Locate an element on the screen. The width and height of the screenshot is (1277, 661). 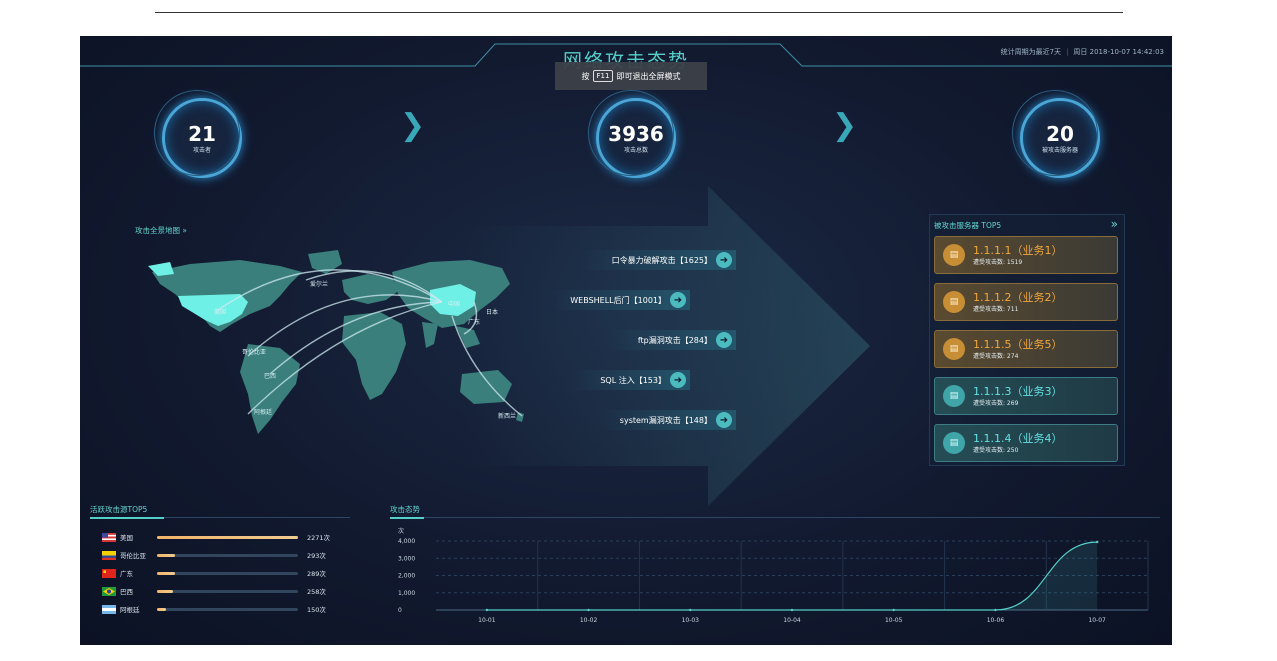
attacked-servers-stat: 20 被攻击服务器 is located at coordinates (1056, 134).